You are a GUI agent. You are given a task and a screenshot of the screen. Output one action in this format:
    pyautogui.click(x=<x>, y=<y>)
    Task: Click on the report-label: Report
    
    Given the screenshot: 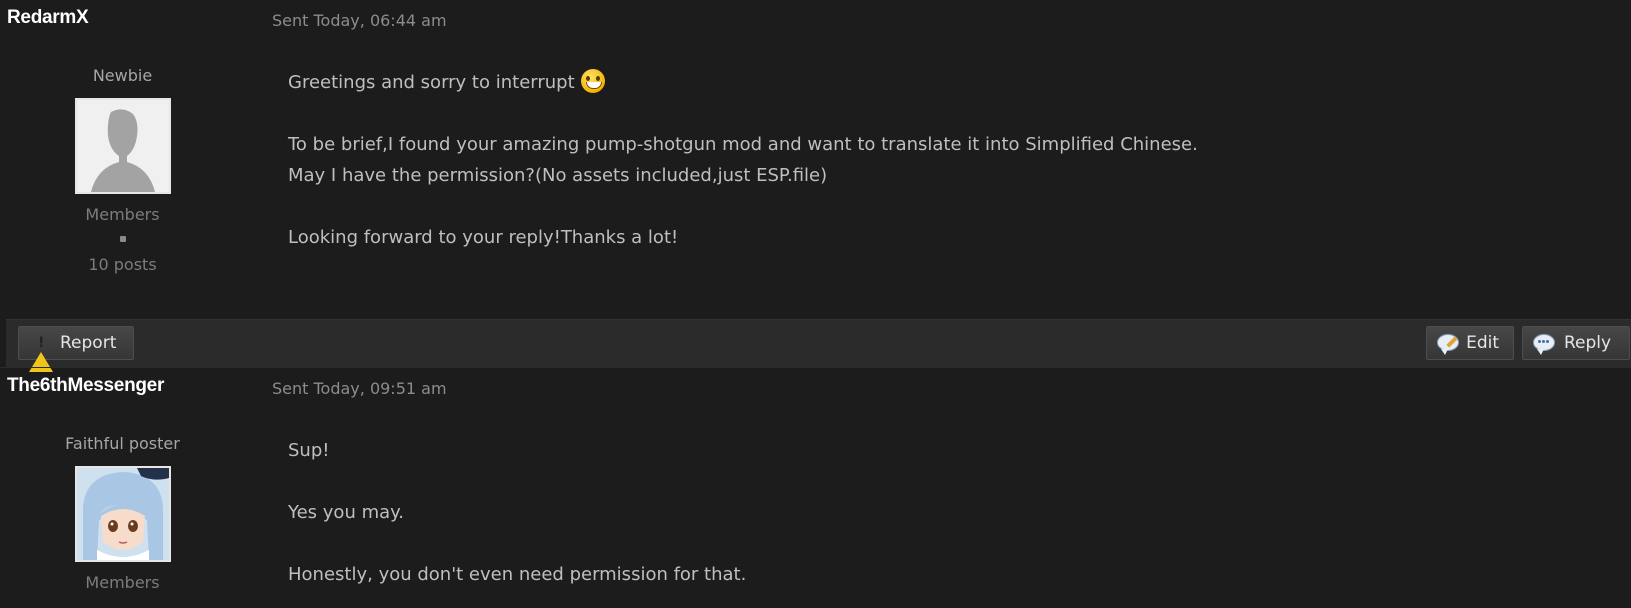 What is the action you would take?
    pyautogui.click(x=88, y=343)
    